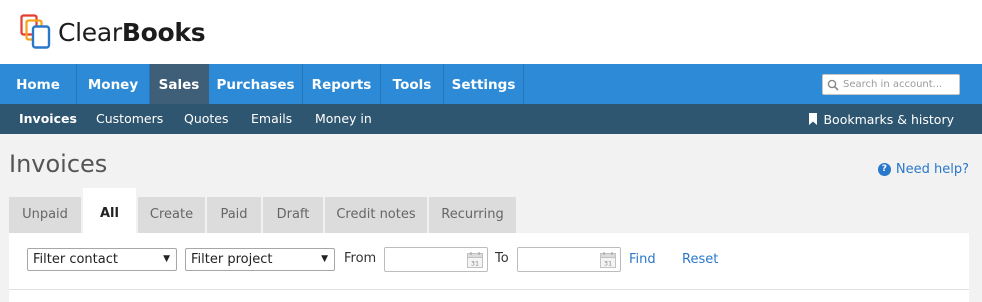 The image size is (982, 302). What do you see at coordinates (360, 258) in the screenshot?
I see `from-label: From` at bounding box center [360, 258].